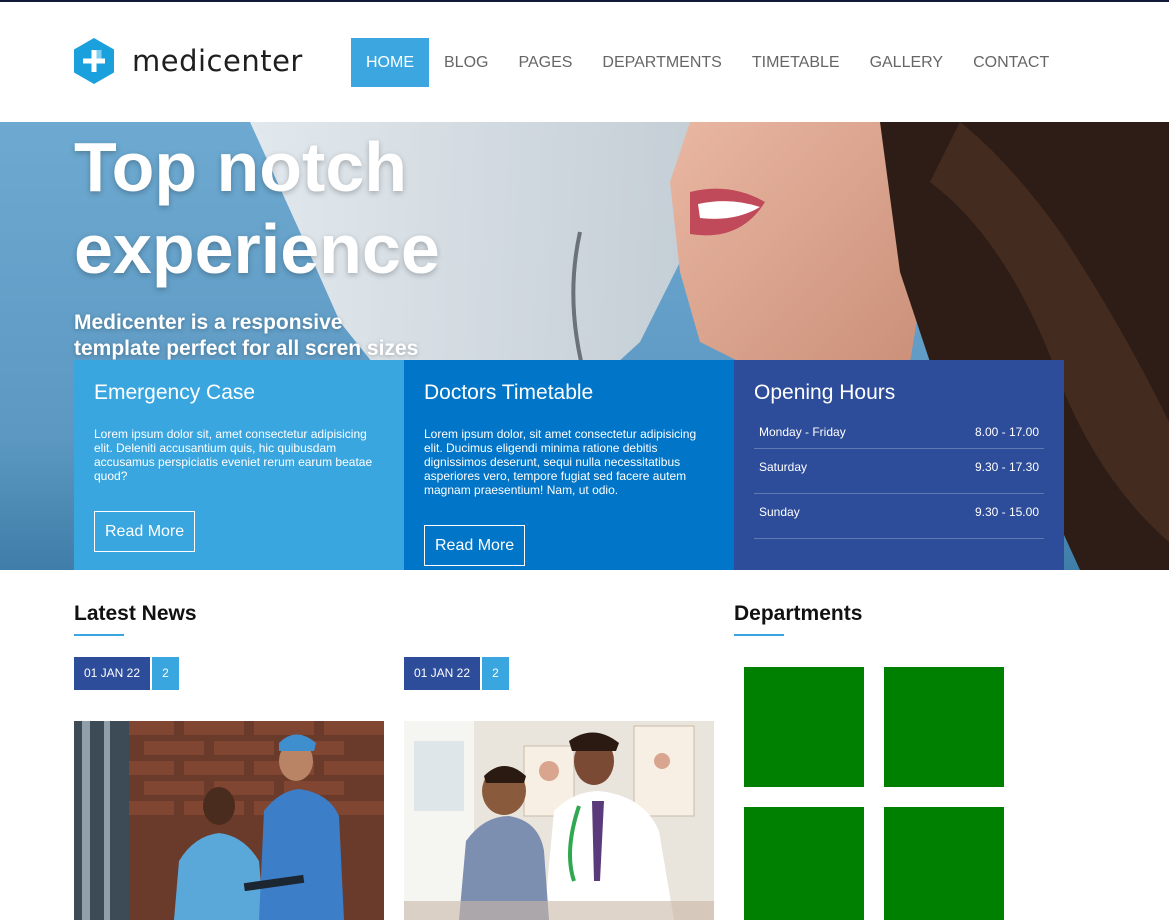 The height and width of the screenshot is (920, 1169). I want to click on logo-text: medicenter, so click(217, 61).